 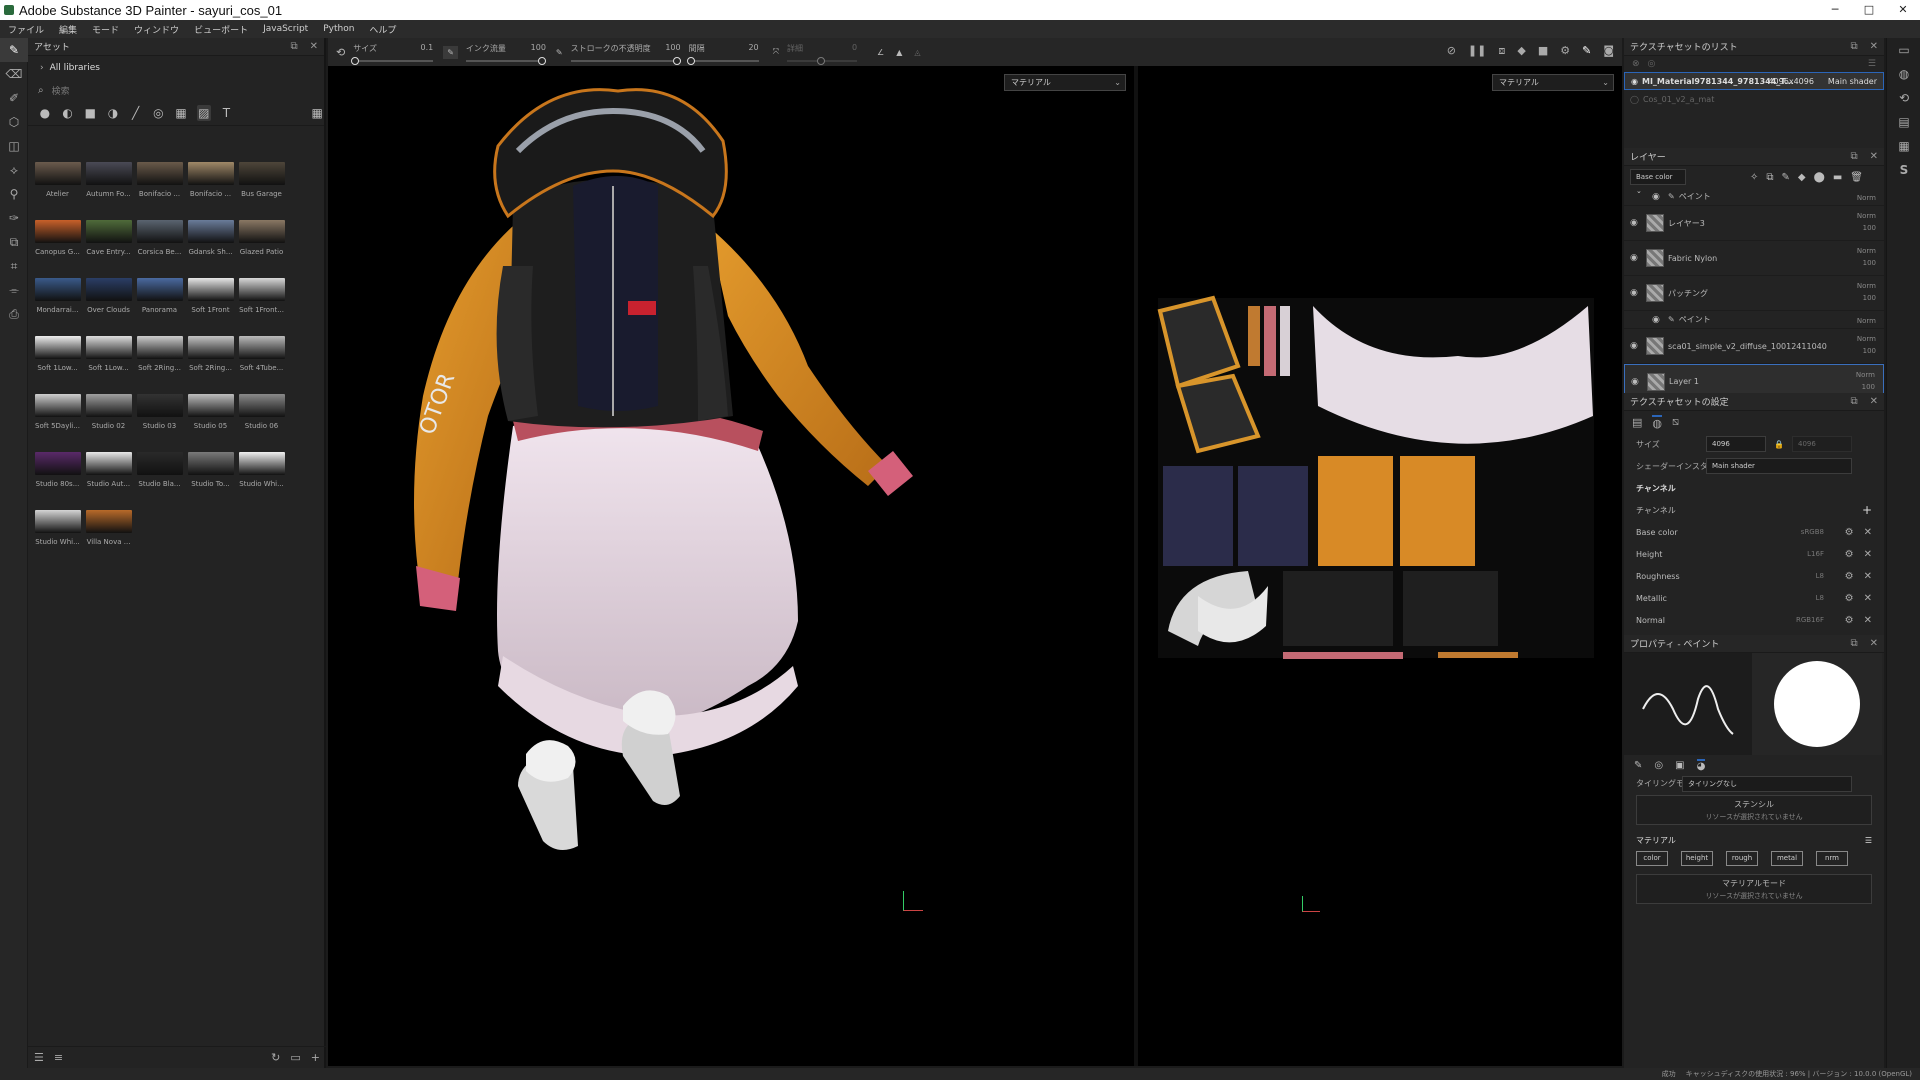 I want to click on menu-javascript: JavaScript, so click(x=285, y=29).